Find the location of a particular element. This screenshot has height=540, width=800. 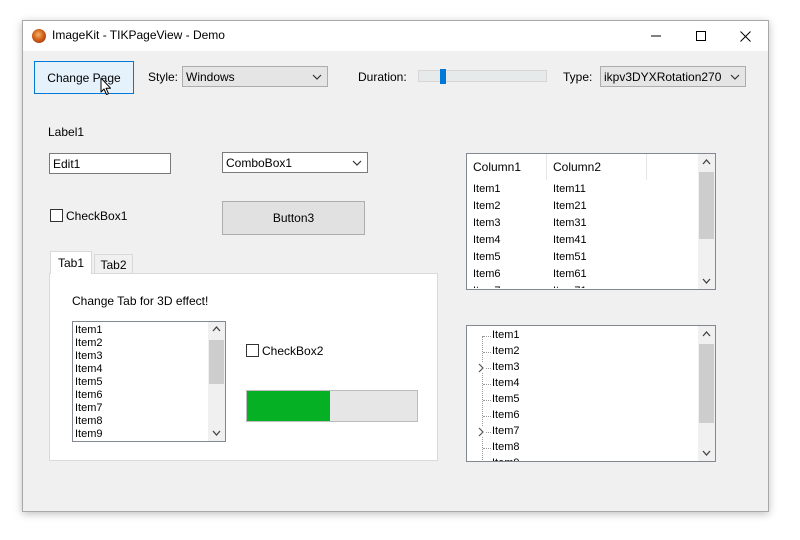

close-button is located at coordinates (745, 36).